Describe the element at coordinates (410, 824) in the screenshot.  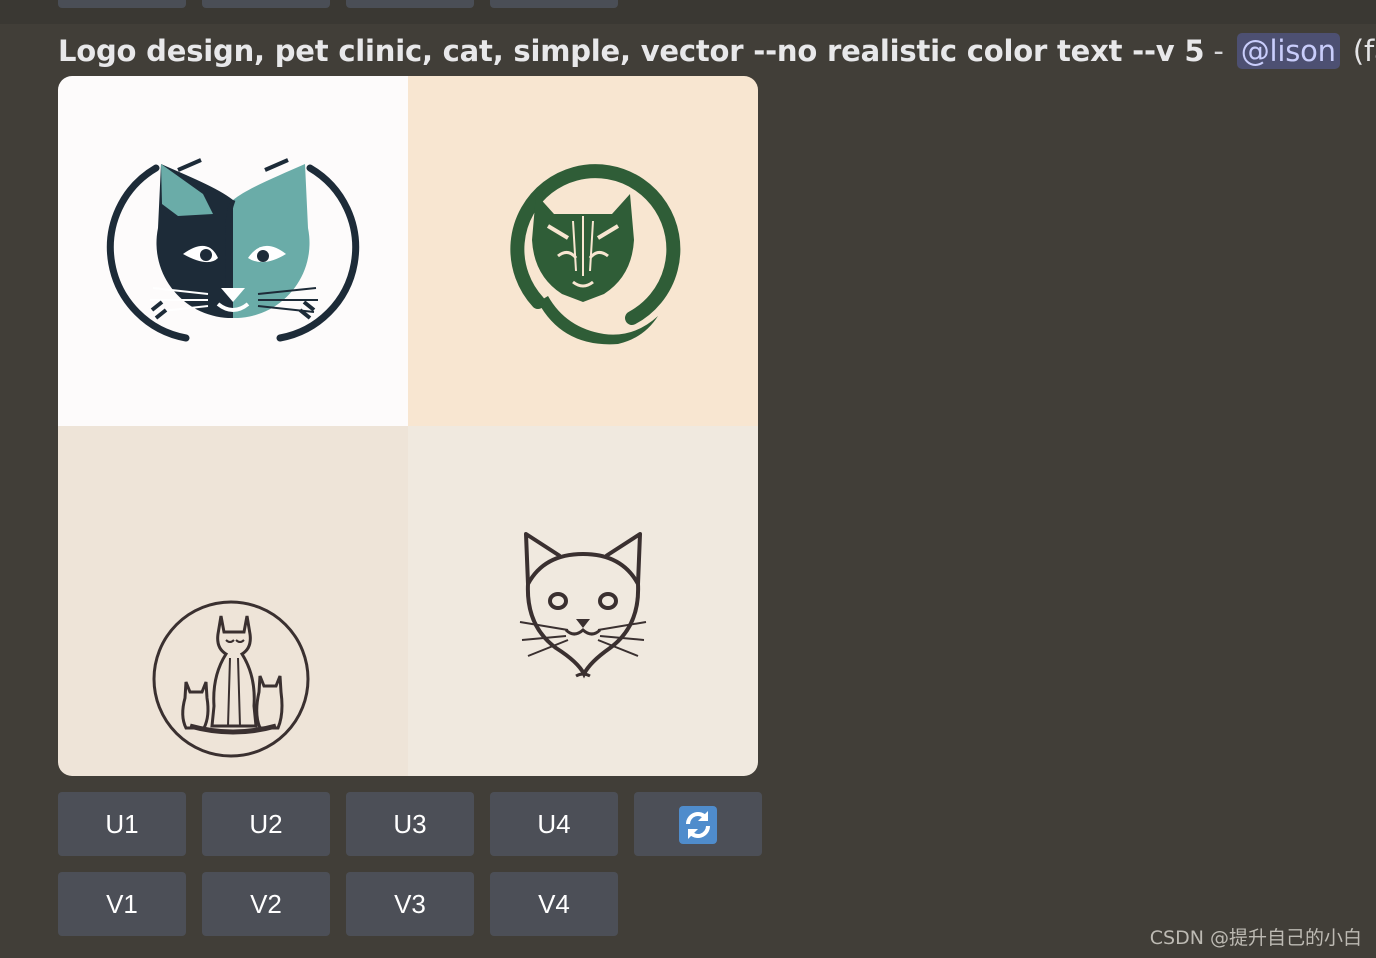
I see `upscale-button-3: U3` at that location.